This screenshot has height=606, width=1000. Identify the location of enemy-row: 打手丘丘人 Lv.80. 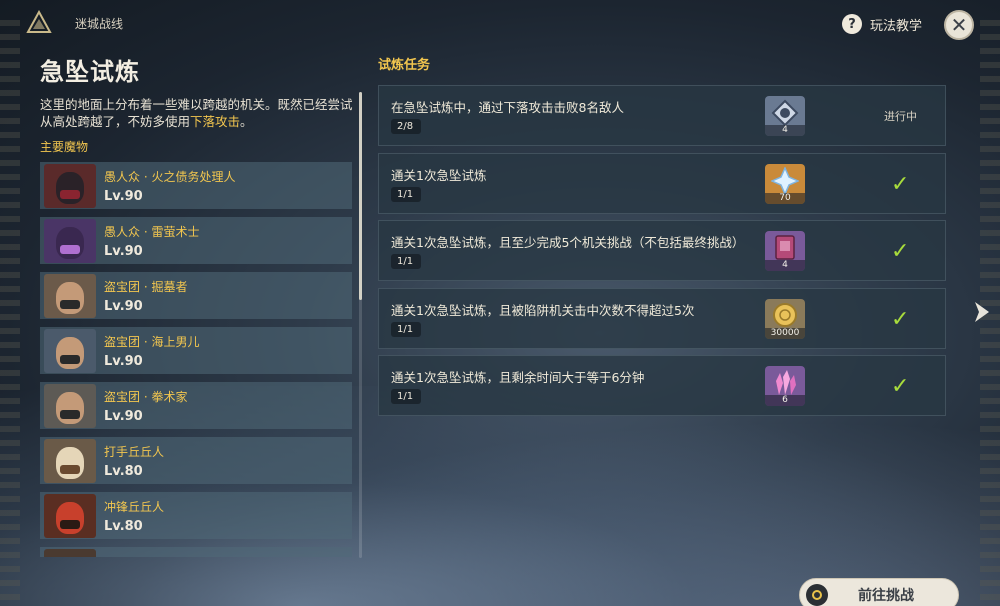
(196, 460).